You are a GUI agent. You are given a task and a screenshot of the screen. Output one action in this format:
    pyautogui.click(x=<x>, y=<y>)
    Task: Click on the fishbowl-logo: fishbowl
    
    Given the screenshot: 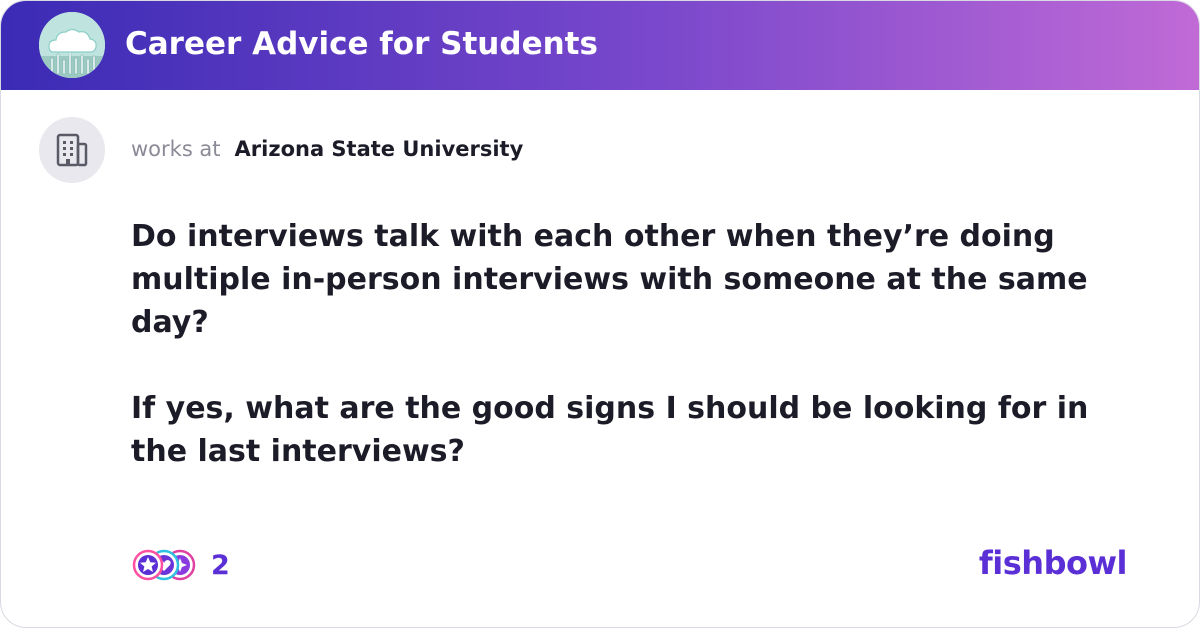 What is the action you would take?
    pyautogui.click(x=1053, y=563)
    